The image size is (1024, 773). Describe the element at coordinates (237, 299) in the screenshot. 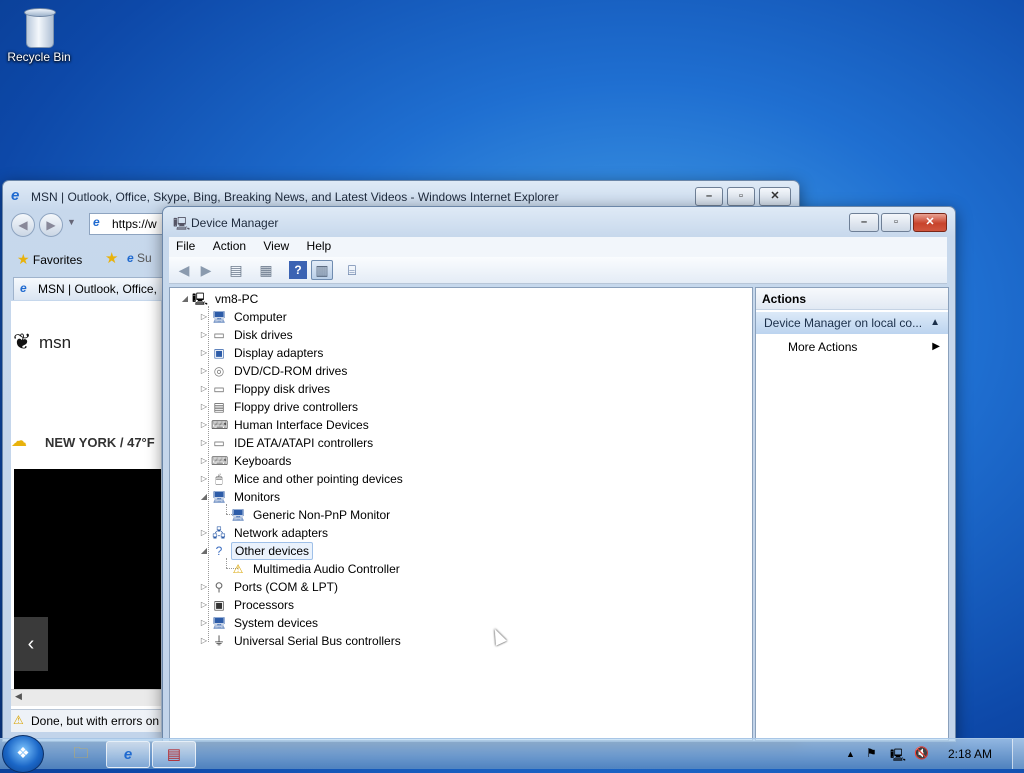

I see `tree-root-label: vm8-PC` at that location.